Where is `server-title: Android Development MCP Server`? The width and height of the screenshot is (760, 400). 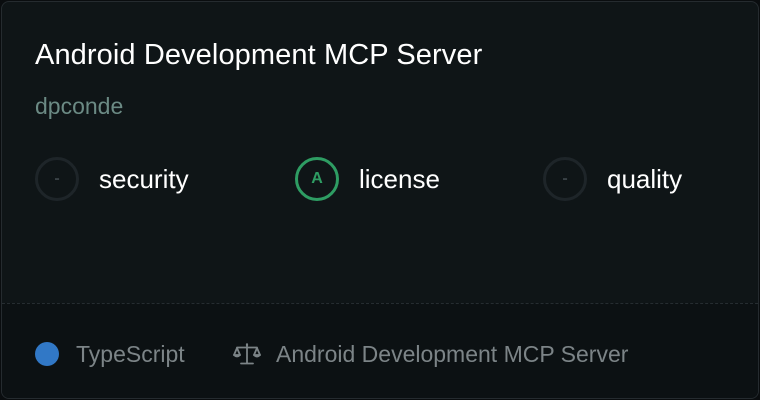
server-title: Android Development MCP Server is located at coordinates (258, 55).